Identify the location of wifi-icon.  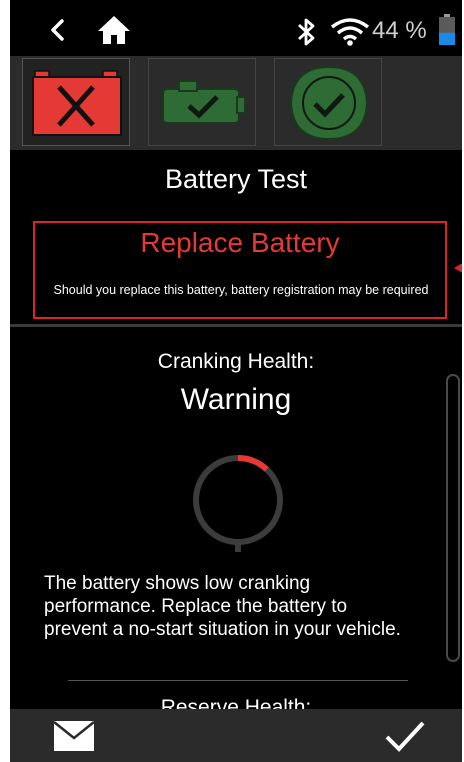
(350, 32).